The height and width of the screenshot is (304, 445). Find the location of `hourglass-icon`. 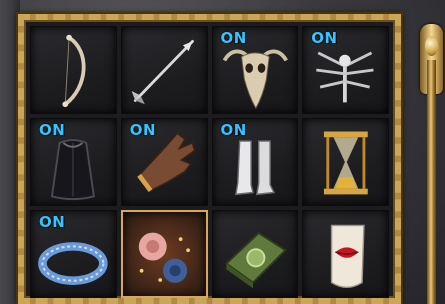

hourglass-icon is located at coordinates (346, 163).